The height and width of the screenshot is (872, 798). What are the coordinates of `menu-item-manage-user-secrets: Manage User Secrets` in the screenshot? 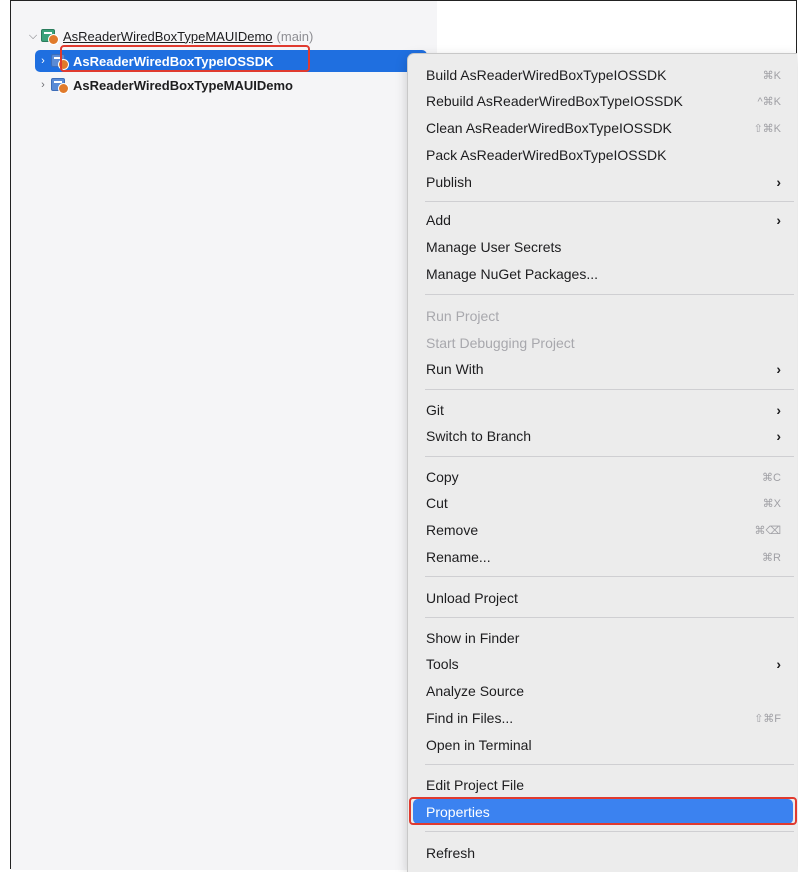 It's located at (603, 247).